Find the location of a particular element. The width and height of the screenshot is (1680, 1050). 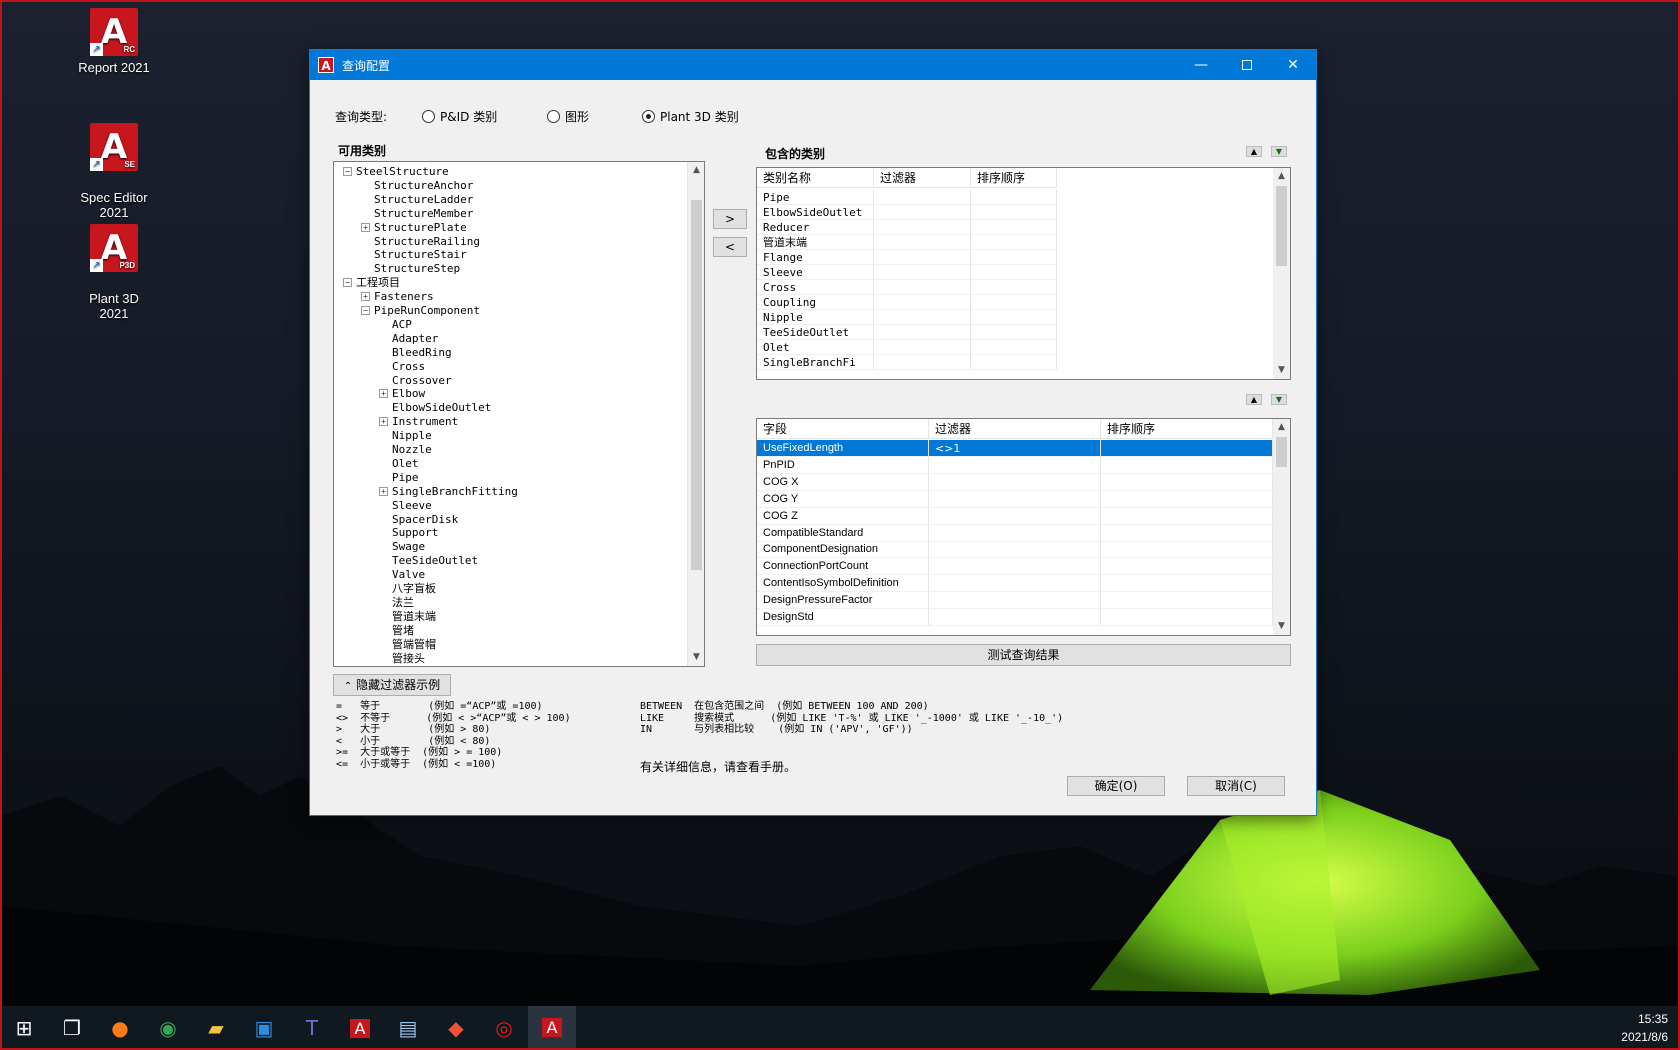

field-move-up-button: ▲ is located at coordinates (1254, 399).